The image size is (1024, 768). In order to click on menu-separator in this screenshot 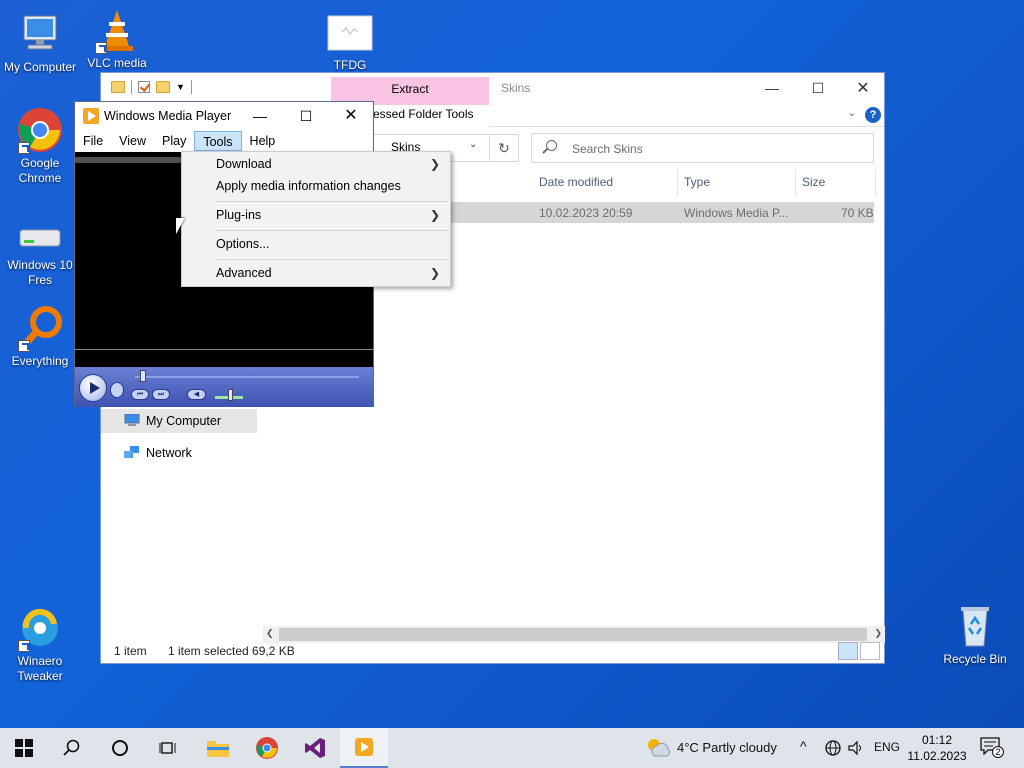, I will do `click(332, 259)`.